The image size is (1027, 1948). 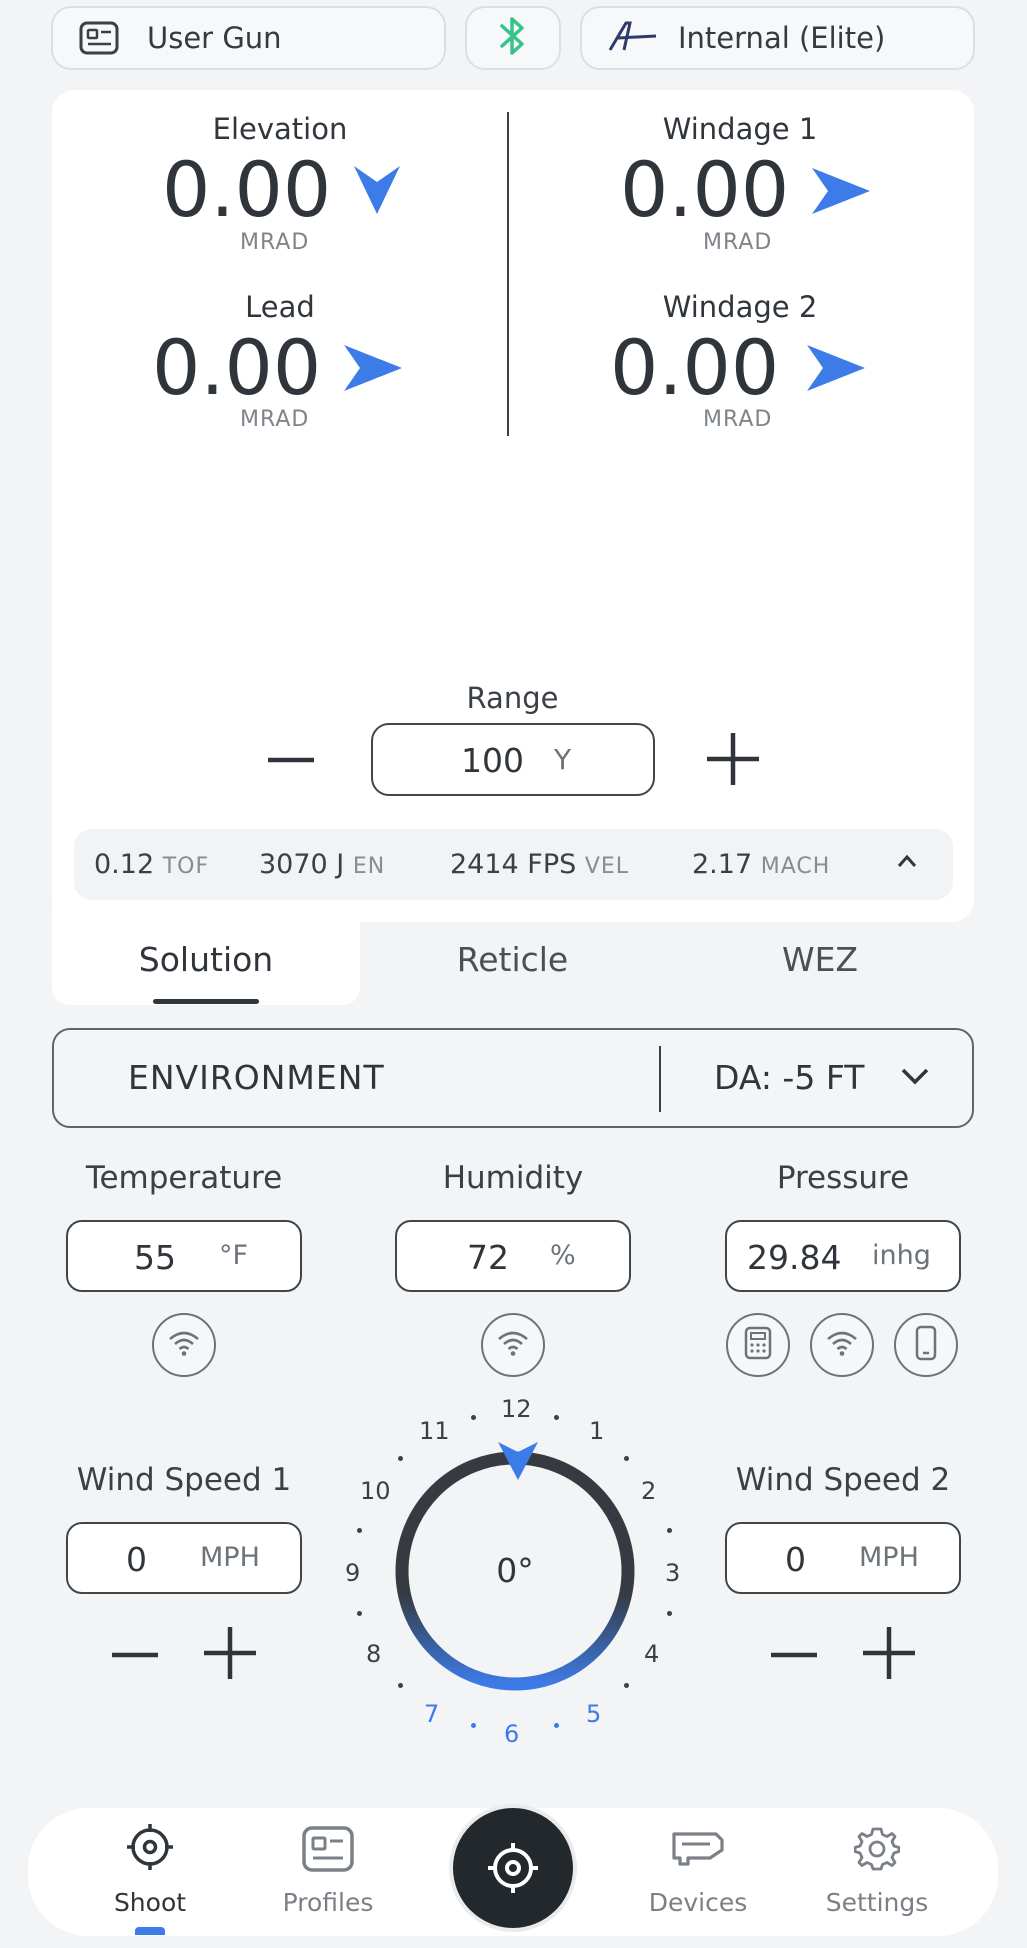 What do you see at coordinates (373, 370) in the screenshot?
I see `lead-right-arrow-icon` at bounding box center [373, 370].